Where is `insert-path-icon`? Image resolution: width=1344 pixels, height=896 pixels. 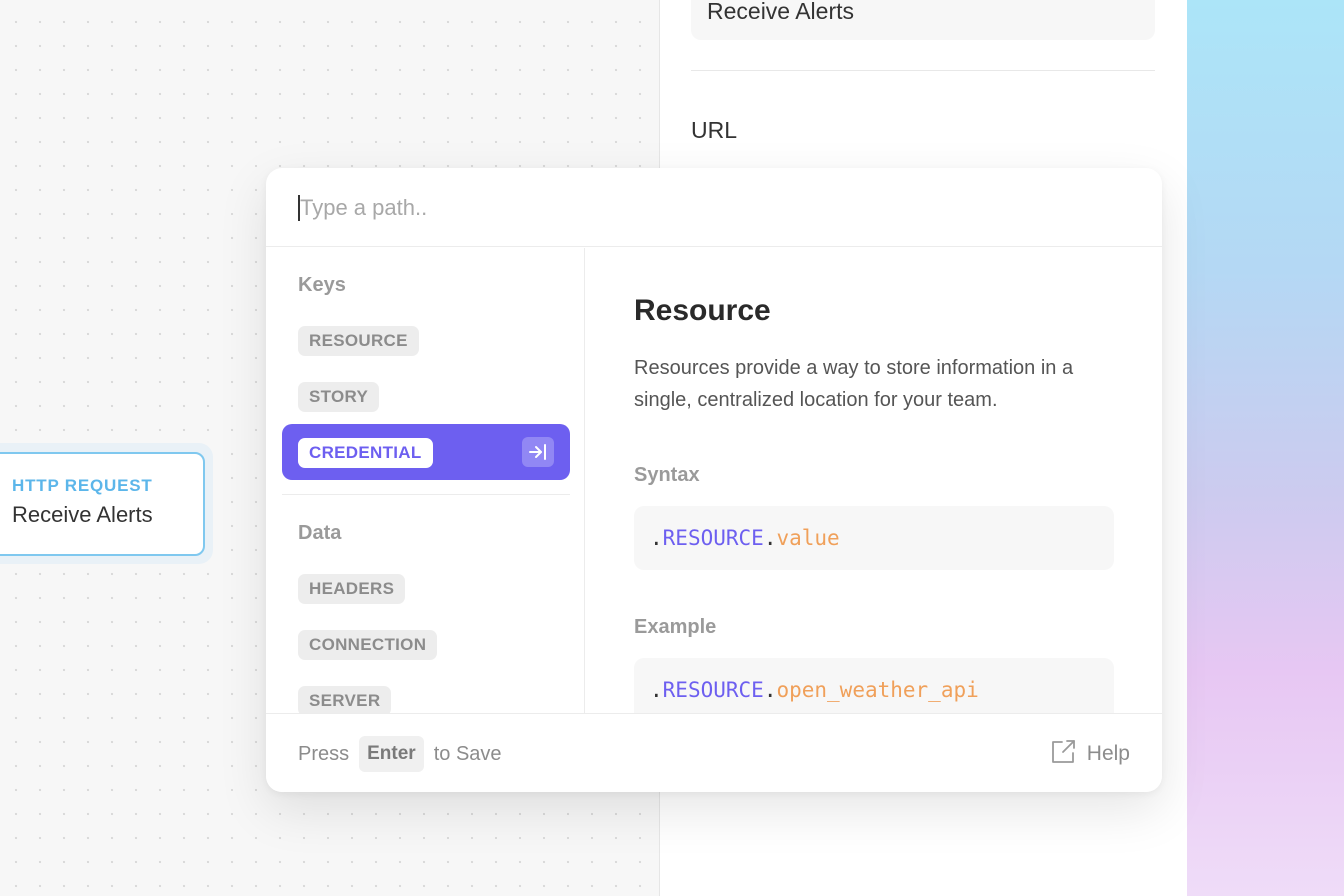 insert-path-icon is located at coordinates (538, 452).